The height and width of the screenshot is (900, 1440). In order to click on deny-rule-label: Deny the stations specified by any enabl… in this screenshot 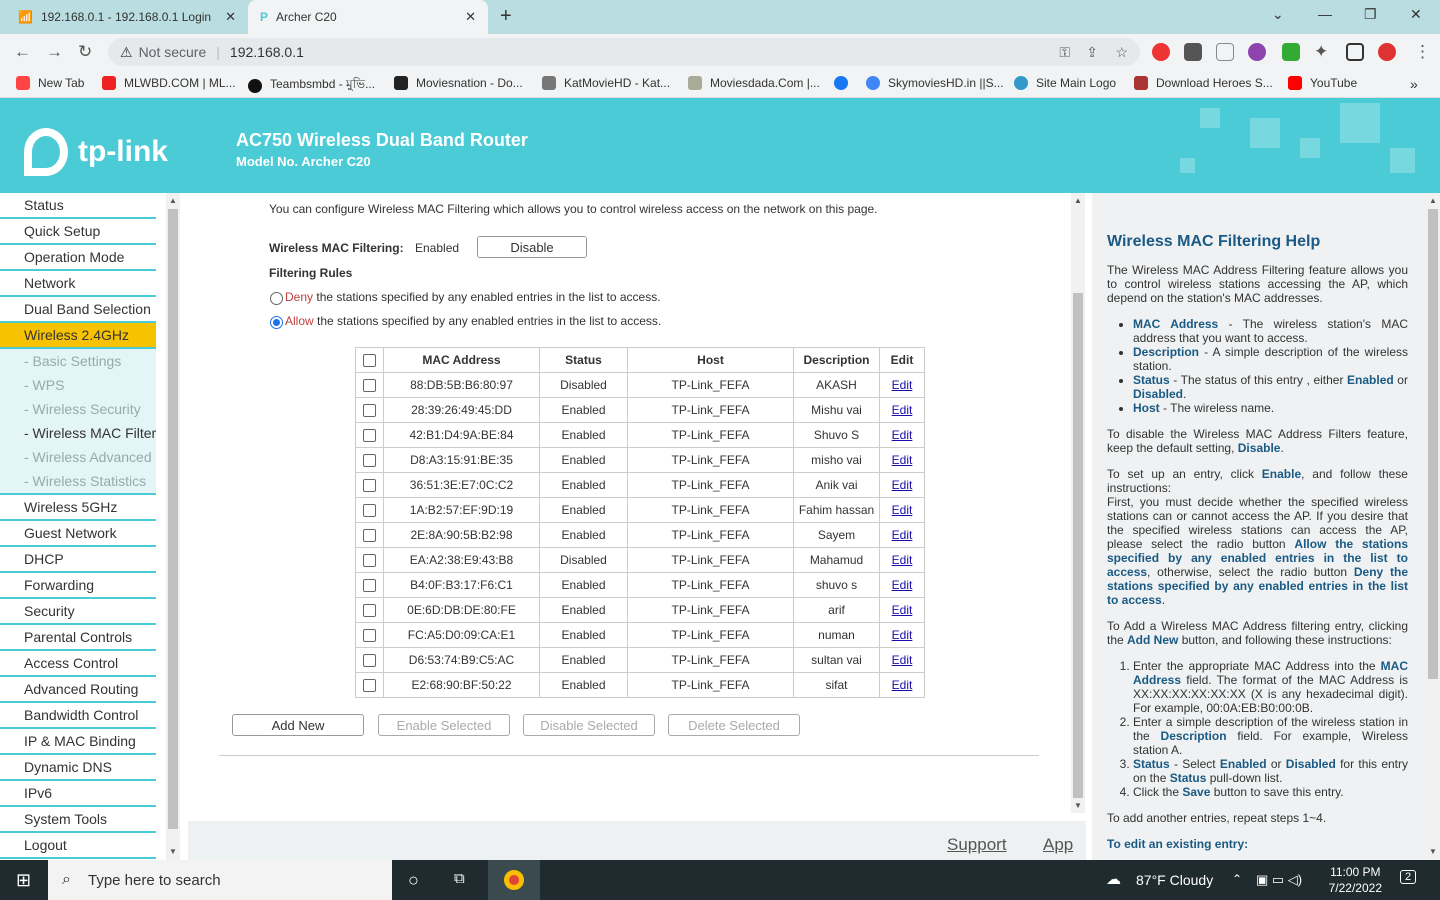, I will do `click(473, 297)`.